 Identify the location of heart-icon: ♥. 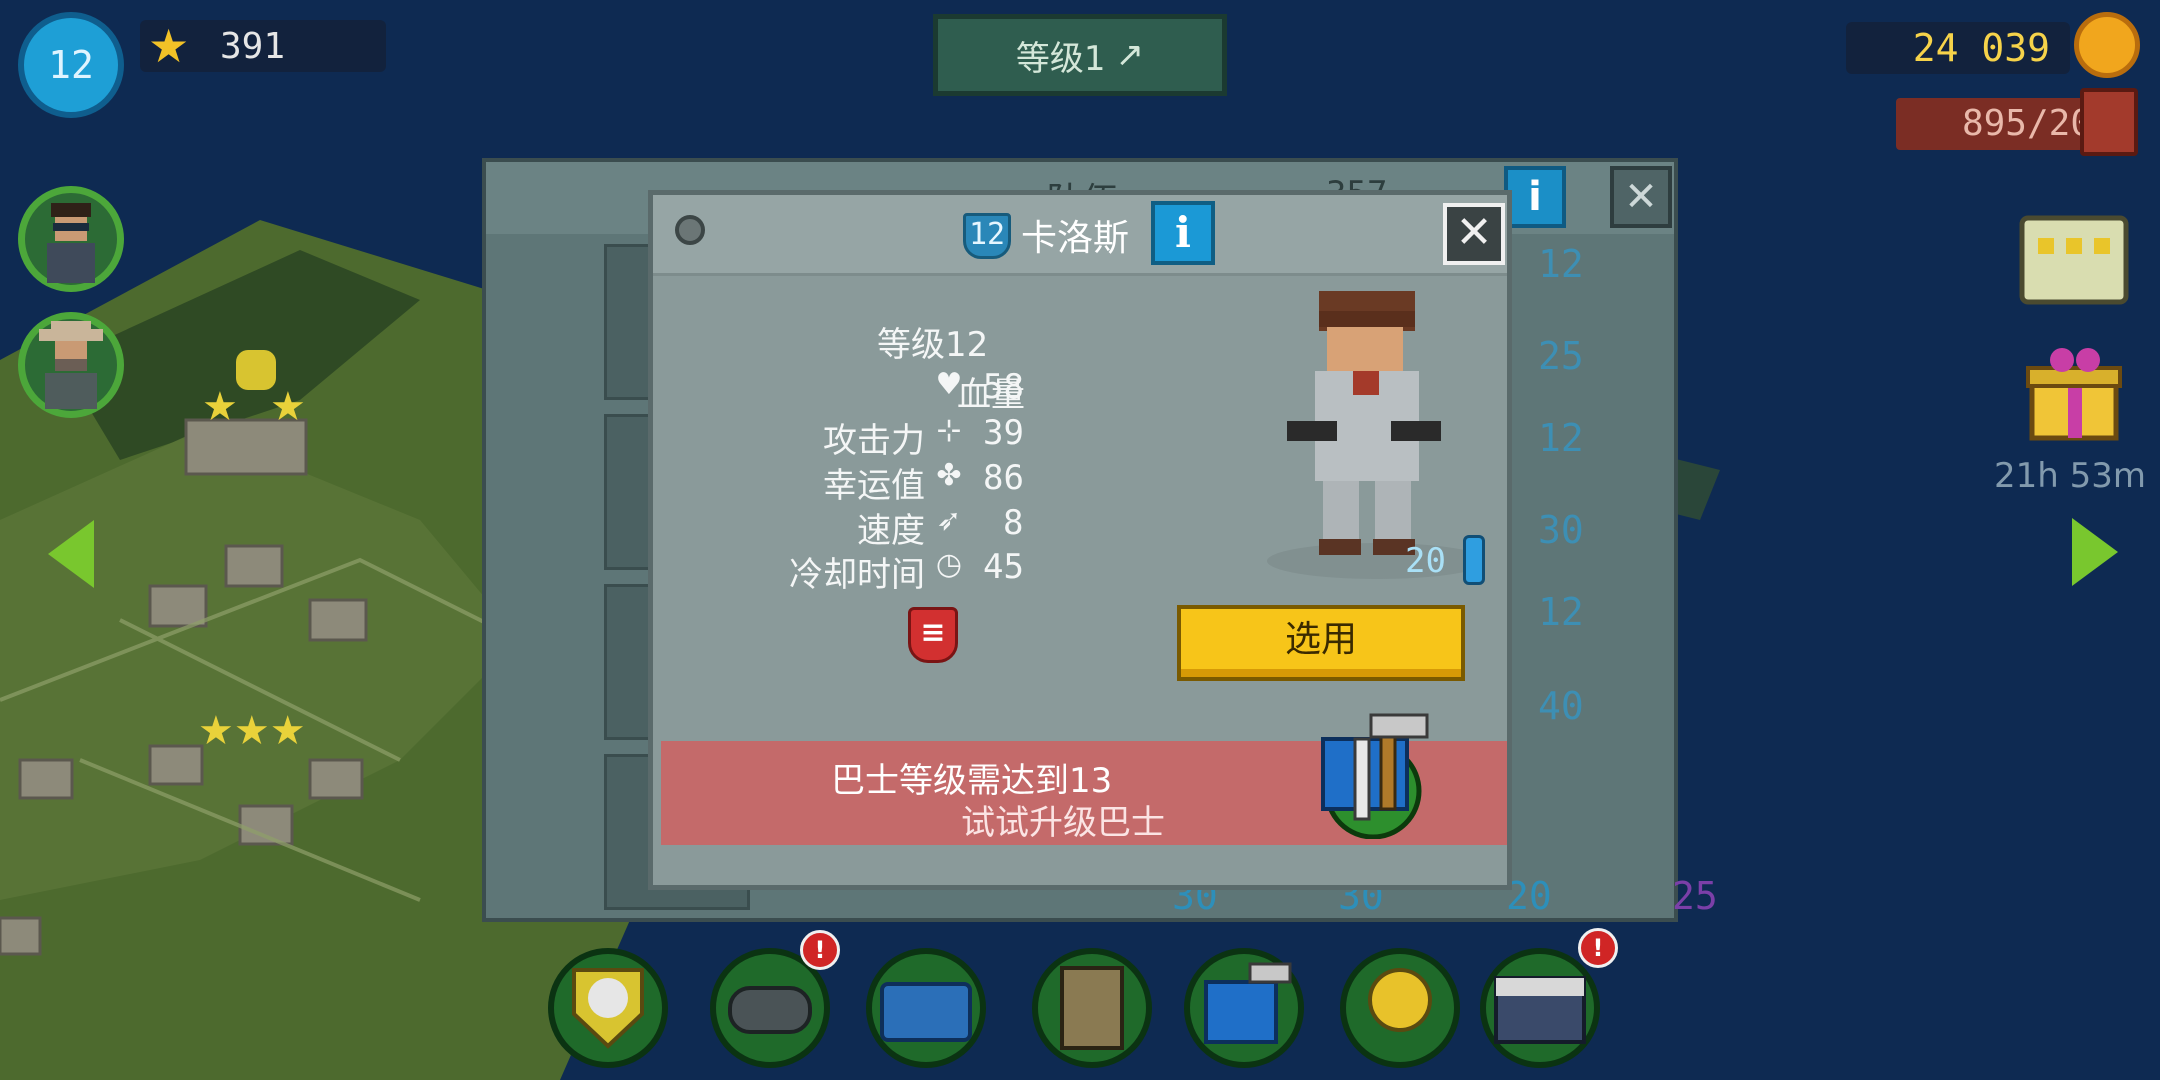
(949, 384).